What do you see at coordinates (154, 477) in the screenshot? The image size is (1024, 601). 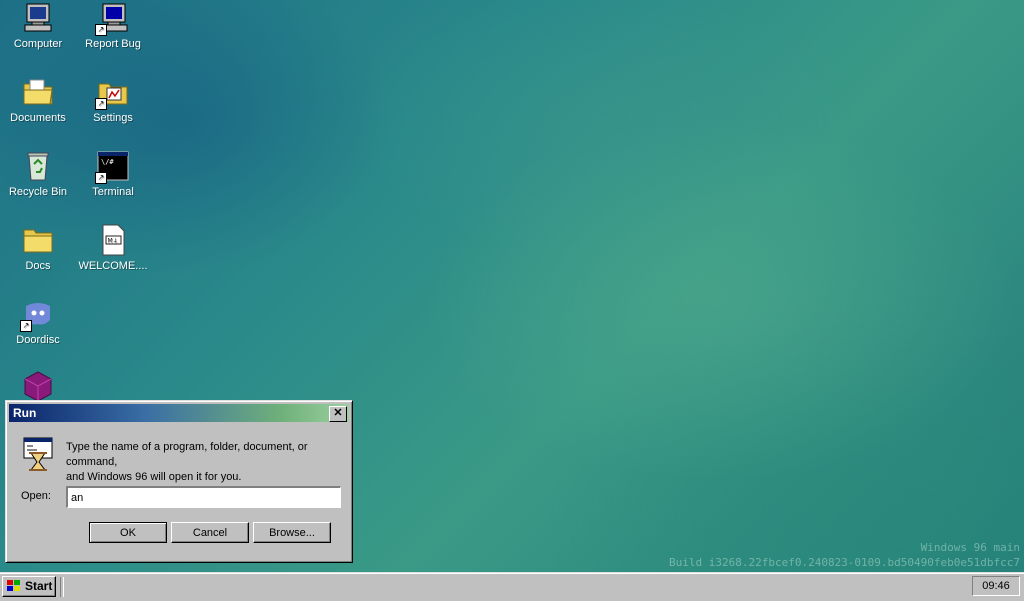 I see `run-prompt-line2: and Windows 96 will open it for you.` at bounding box center [154, 477].